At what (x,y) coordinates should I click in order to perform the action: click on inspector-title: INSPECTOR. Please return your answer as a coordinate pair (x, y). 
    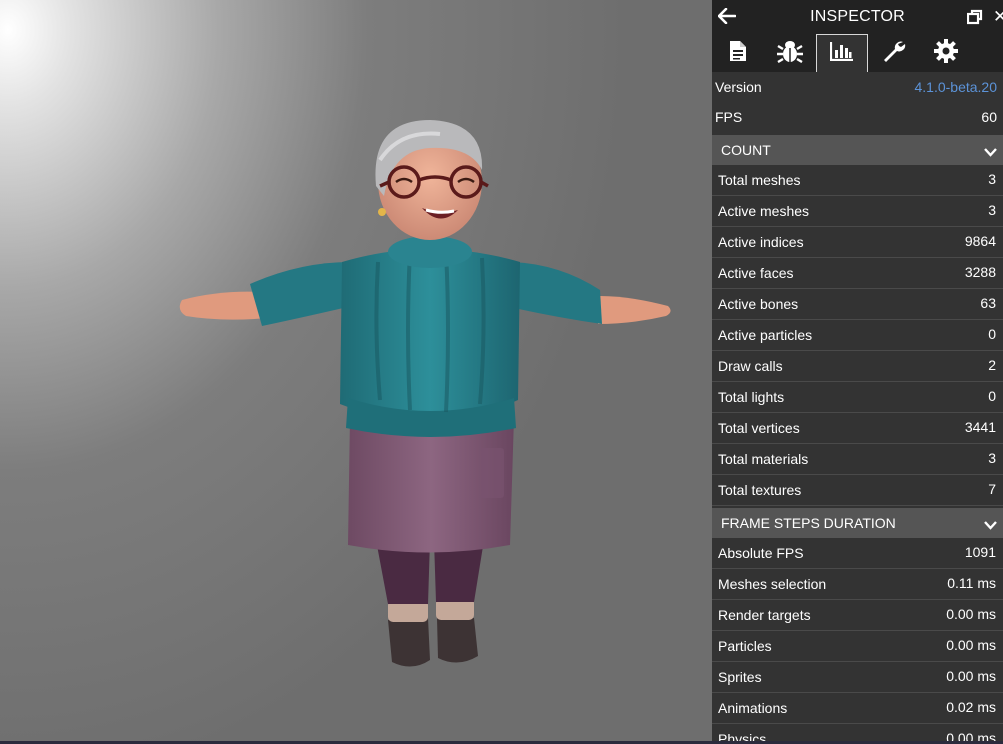
    Looking at the image, I should click on (857, 16).